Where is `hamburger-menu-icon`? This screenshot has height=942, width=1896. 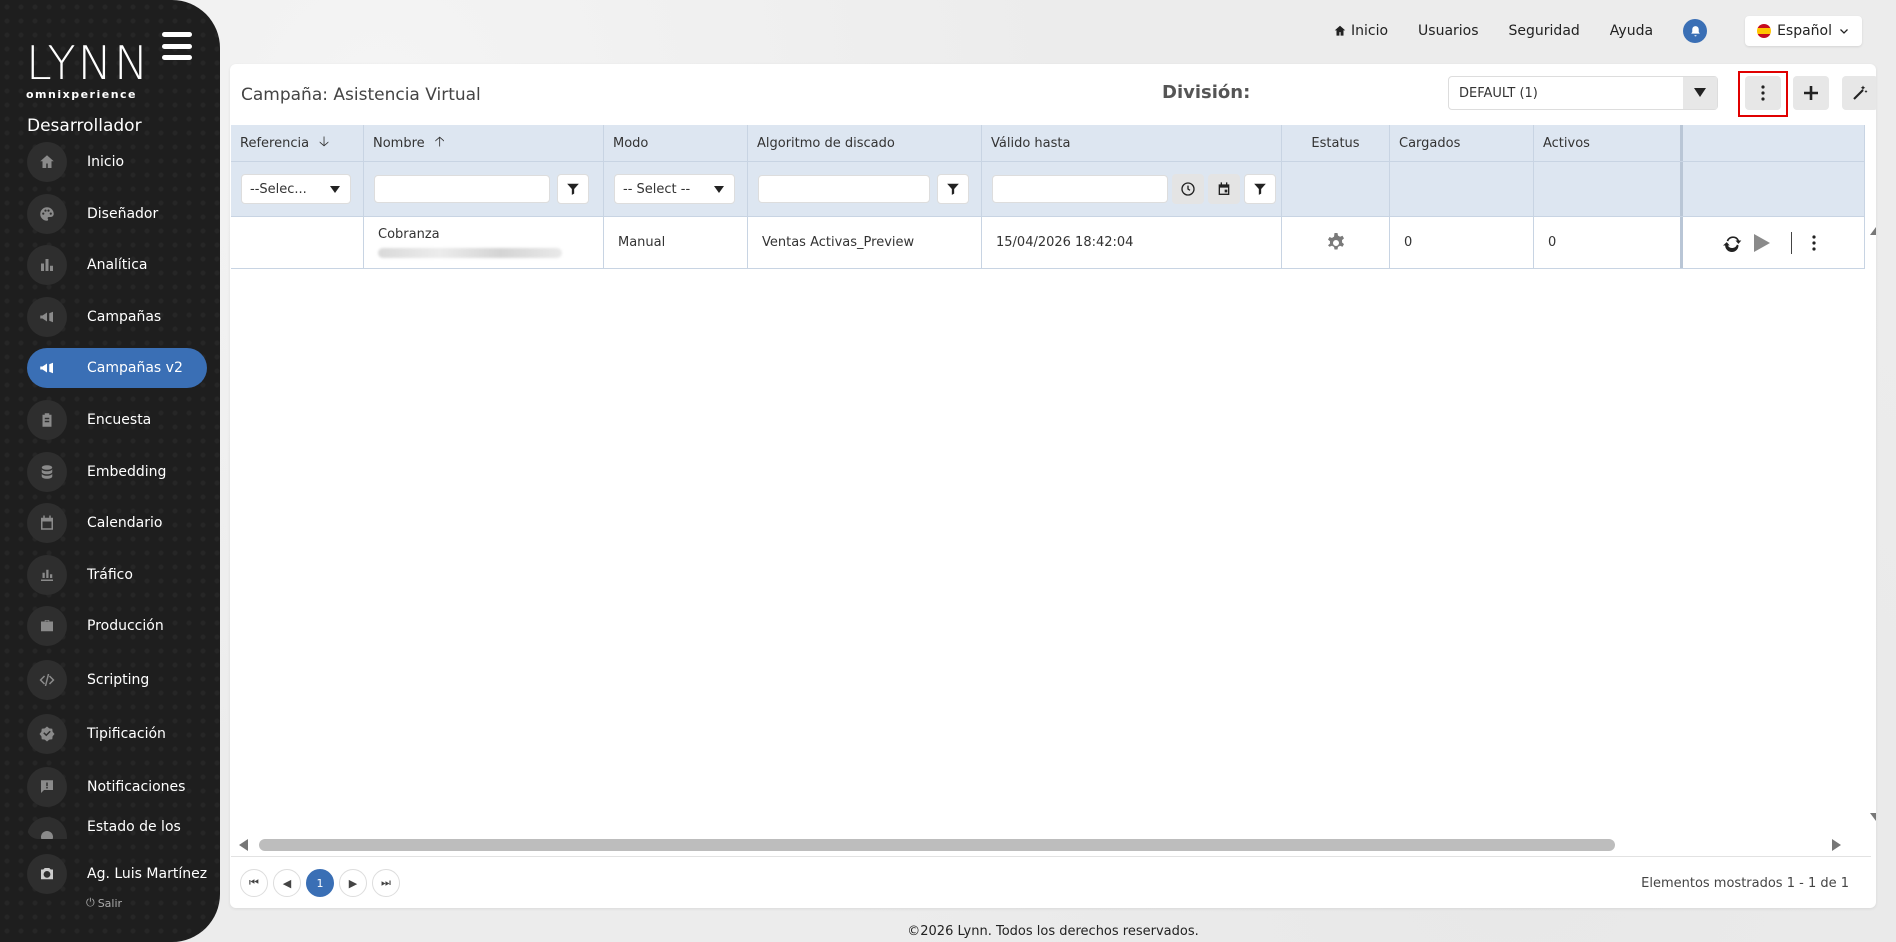
hamburger-menu-icon is located at coordinates (177, 46).